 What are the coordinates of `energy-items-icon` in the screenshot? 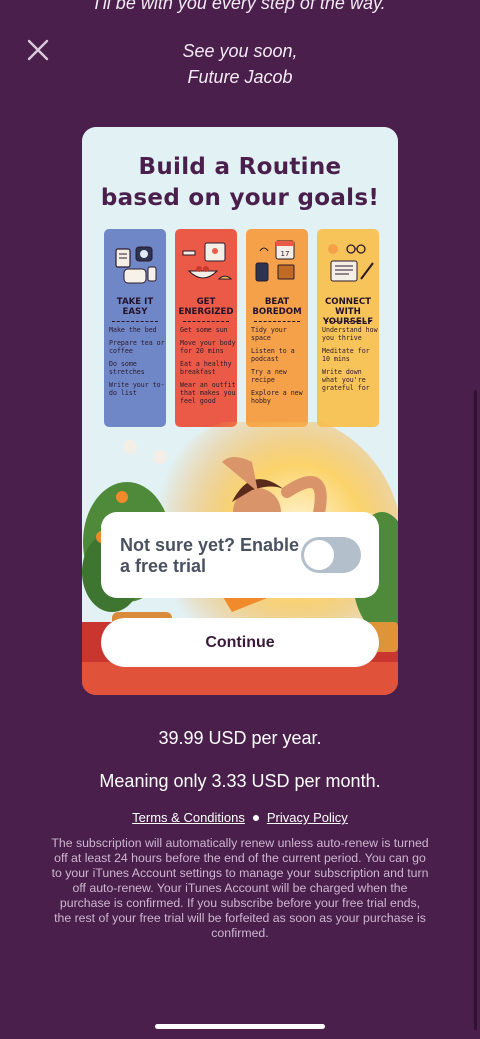 It's located at (207, 261).